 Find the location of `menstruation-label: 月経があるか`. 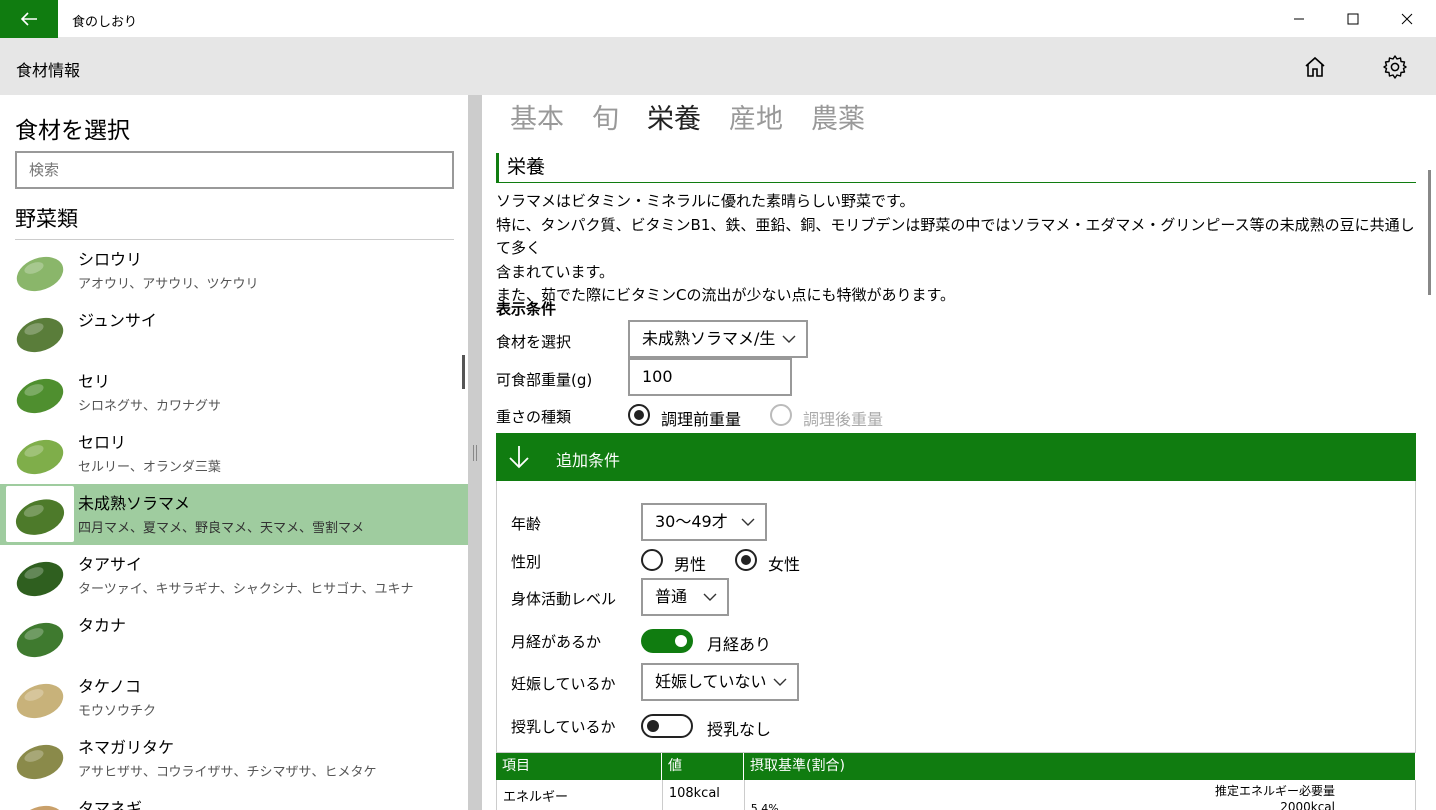

menstruation-label: 月経があるか is located at coordinates (556, 642).